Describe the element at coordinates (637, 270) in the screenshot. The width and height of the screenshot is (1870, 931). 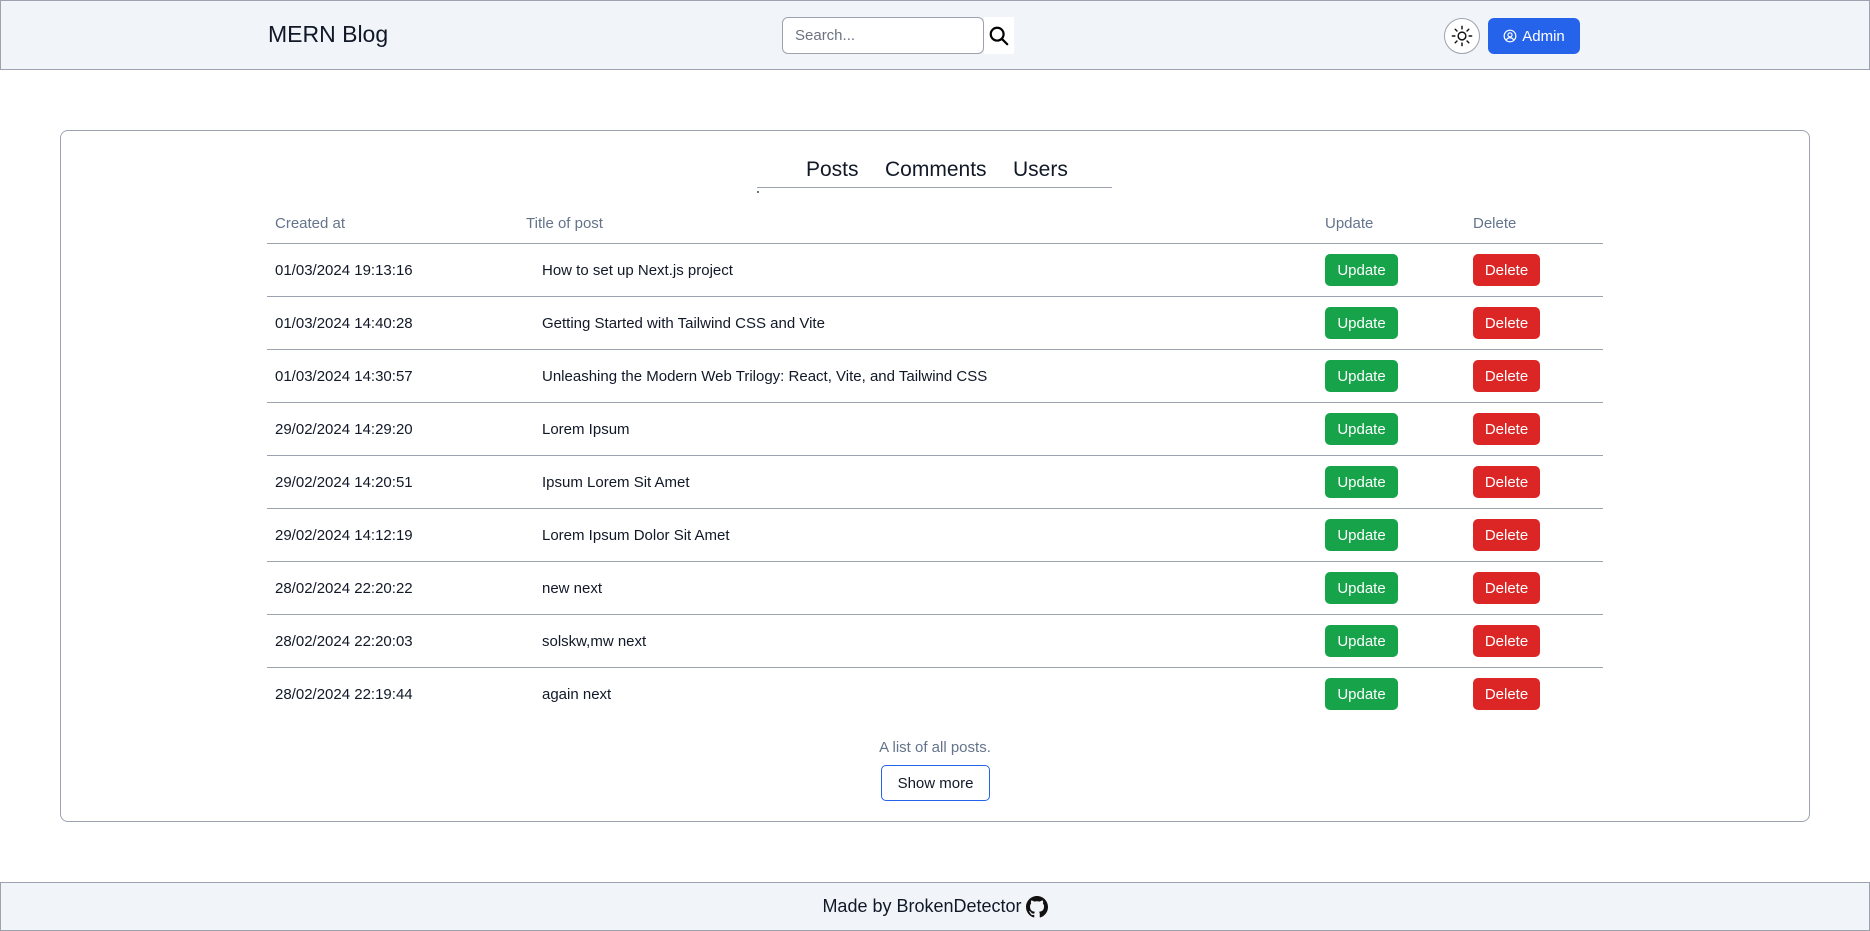
I see `post-title: How to set up Next.js project` at that location.